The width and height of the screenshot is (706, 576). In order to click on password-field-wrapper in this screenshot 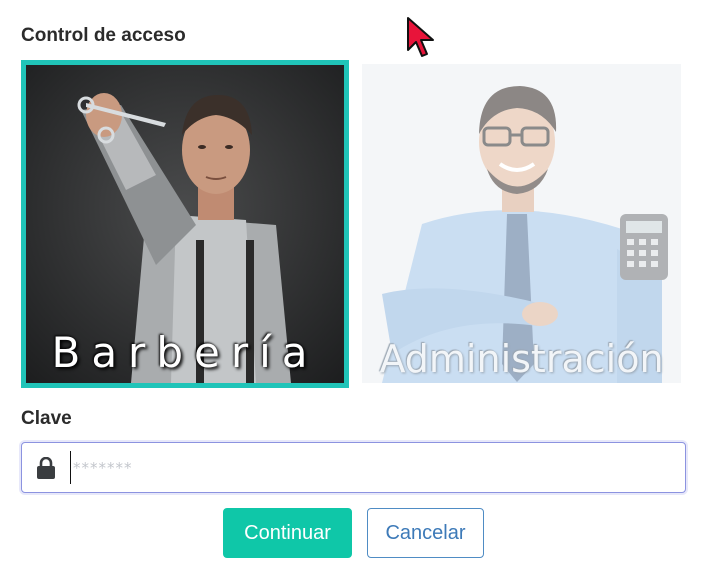, I will do `click(353, 467)`.